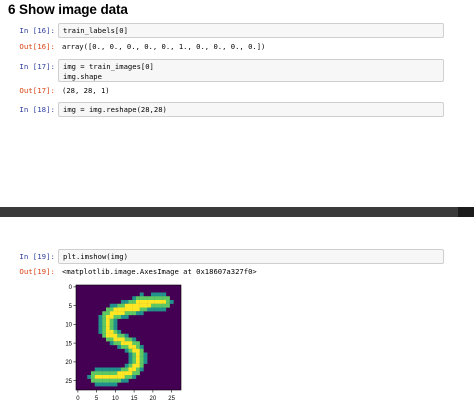  Describe the element at coordinates (68, 363) in the screenshot. I see `y-tick-label: 20` at that location.